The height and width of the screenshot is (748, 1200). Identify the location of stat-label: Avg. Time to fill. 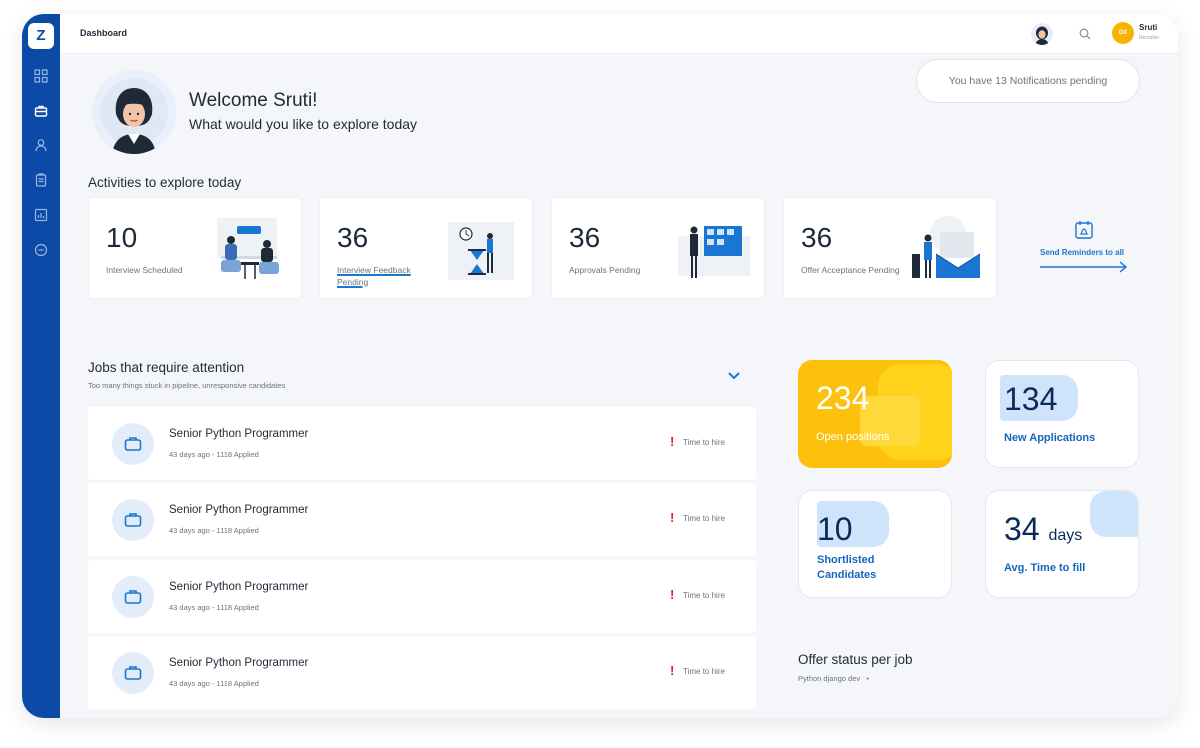
(1045, 568).